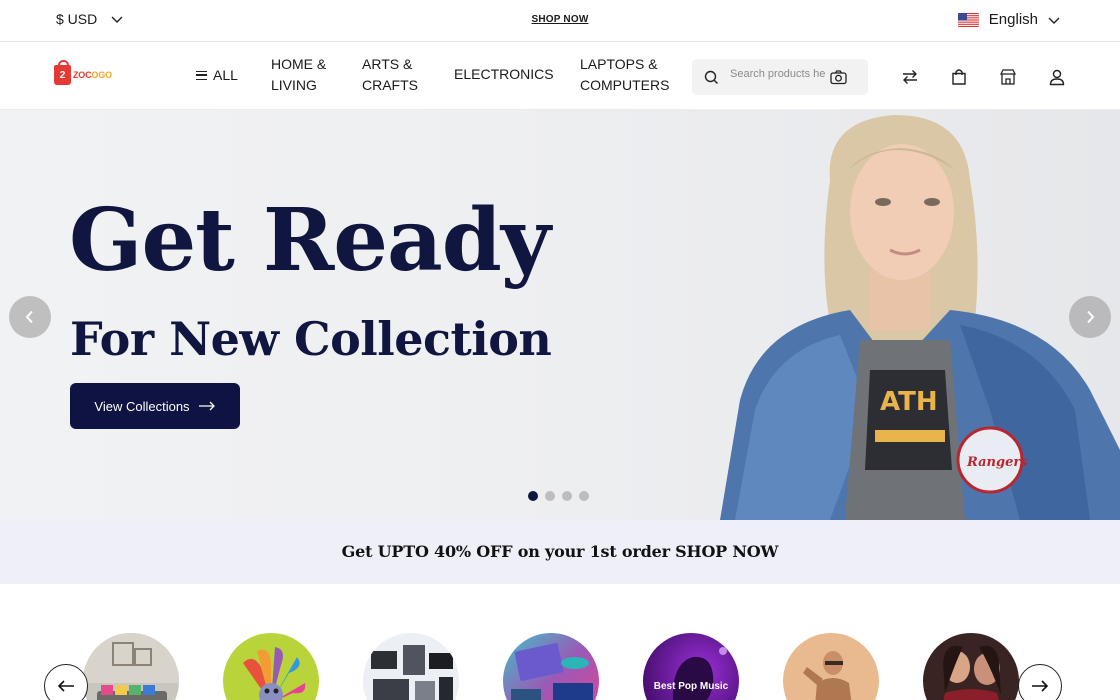 Image resolution: width=1120 pixels, height=700 pixels. I want to click on mens-fashion-icon, so click(831, 666).